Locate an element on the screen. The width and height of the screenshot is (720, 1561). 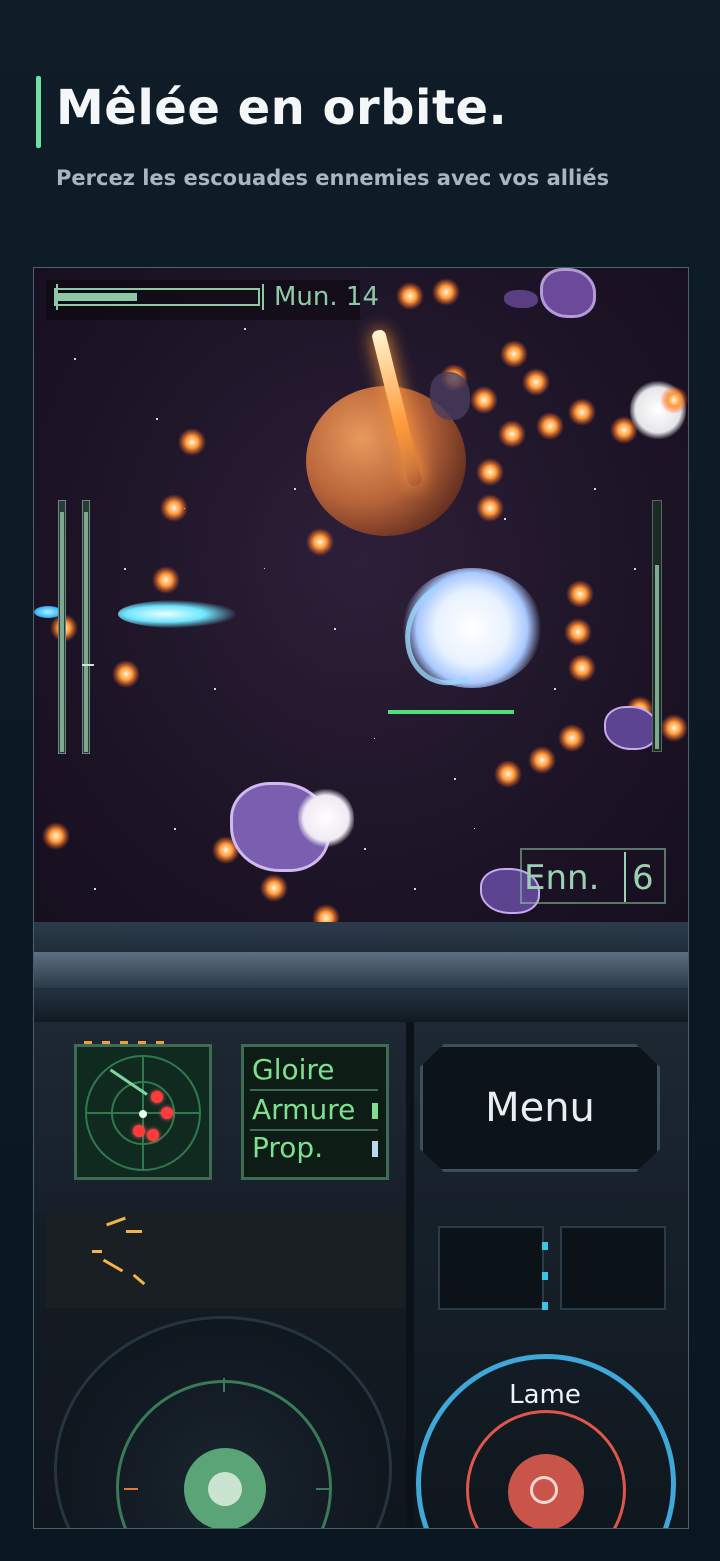
enemy-counter-value: 6 is located at coordinates (643, 878).